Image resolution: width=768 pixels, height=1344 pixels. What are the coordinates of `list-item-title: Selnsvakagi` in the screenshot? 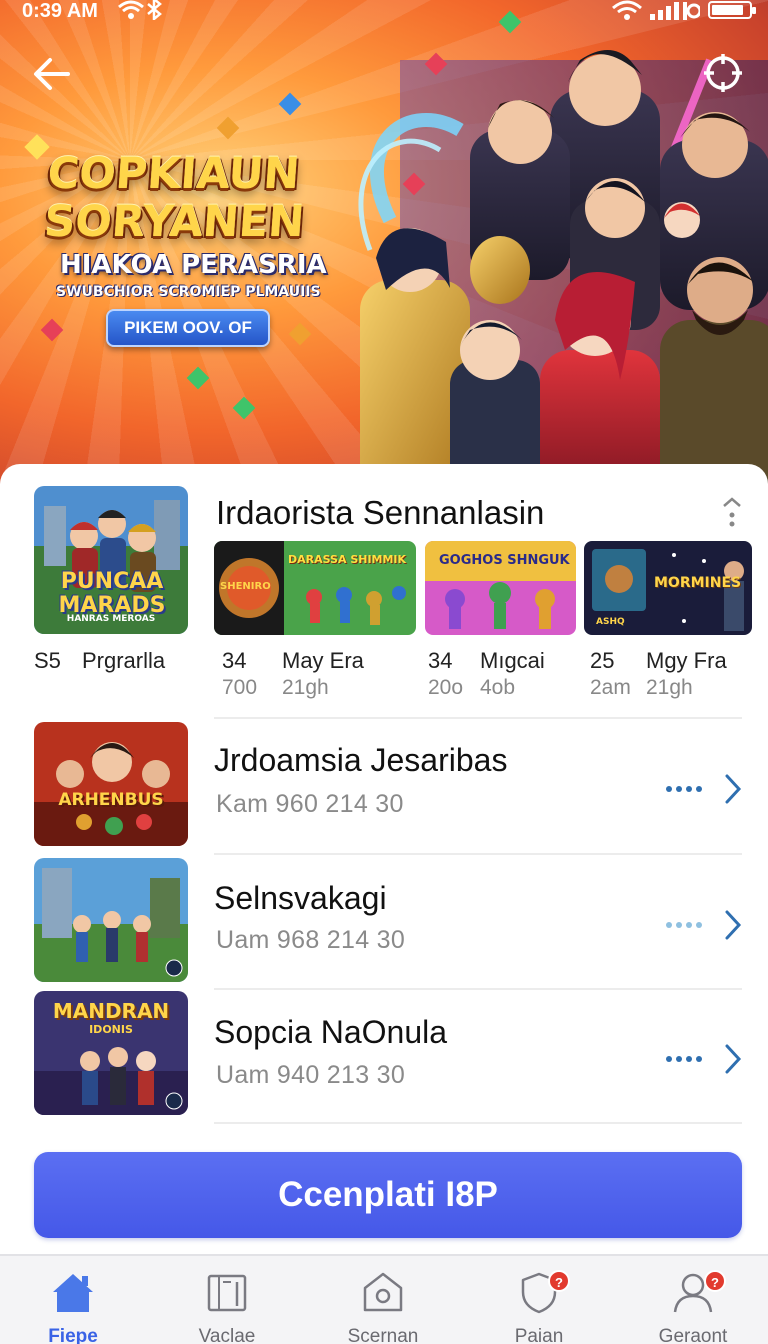 It's located at (300, 898).